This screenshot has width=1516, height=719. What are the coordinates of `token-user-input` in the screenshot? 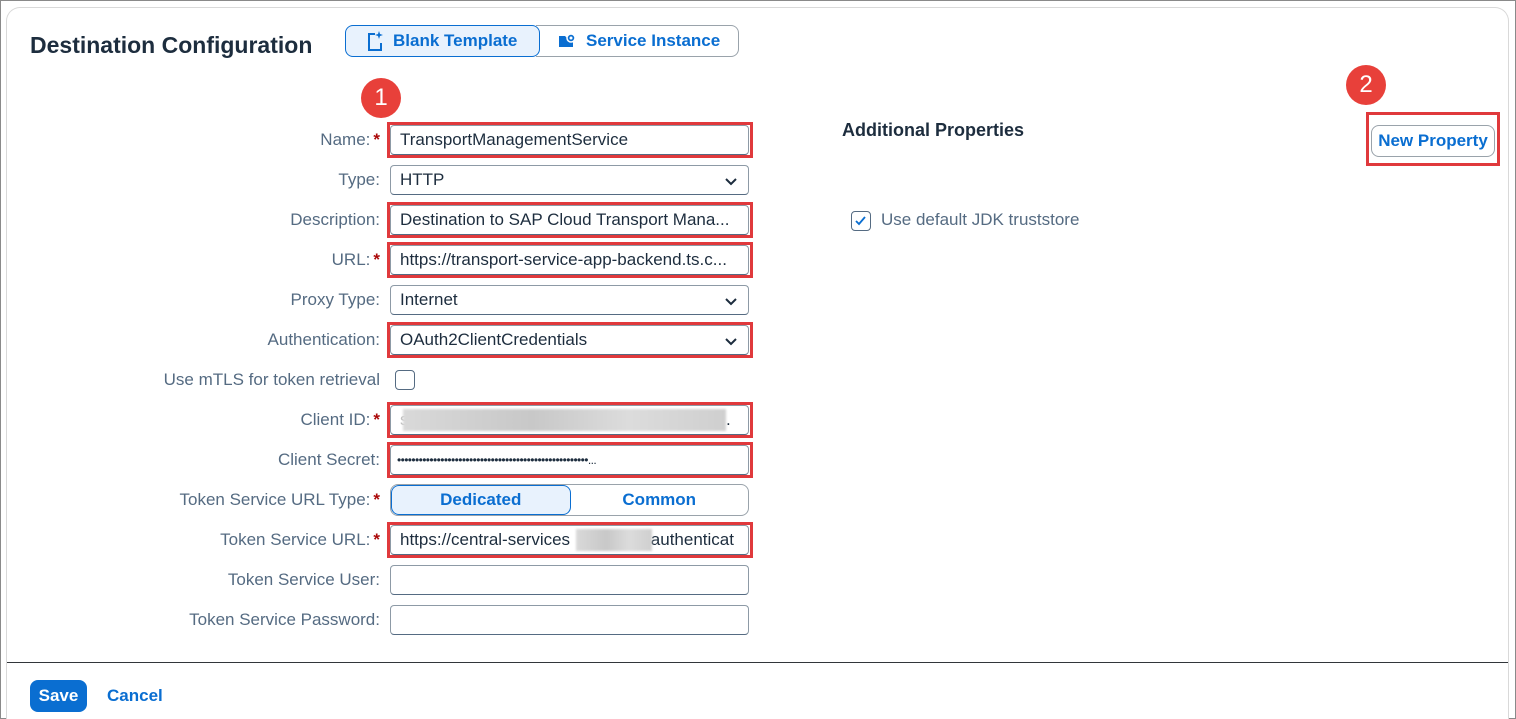 It's located at (569, 580).